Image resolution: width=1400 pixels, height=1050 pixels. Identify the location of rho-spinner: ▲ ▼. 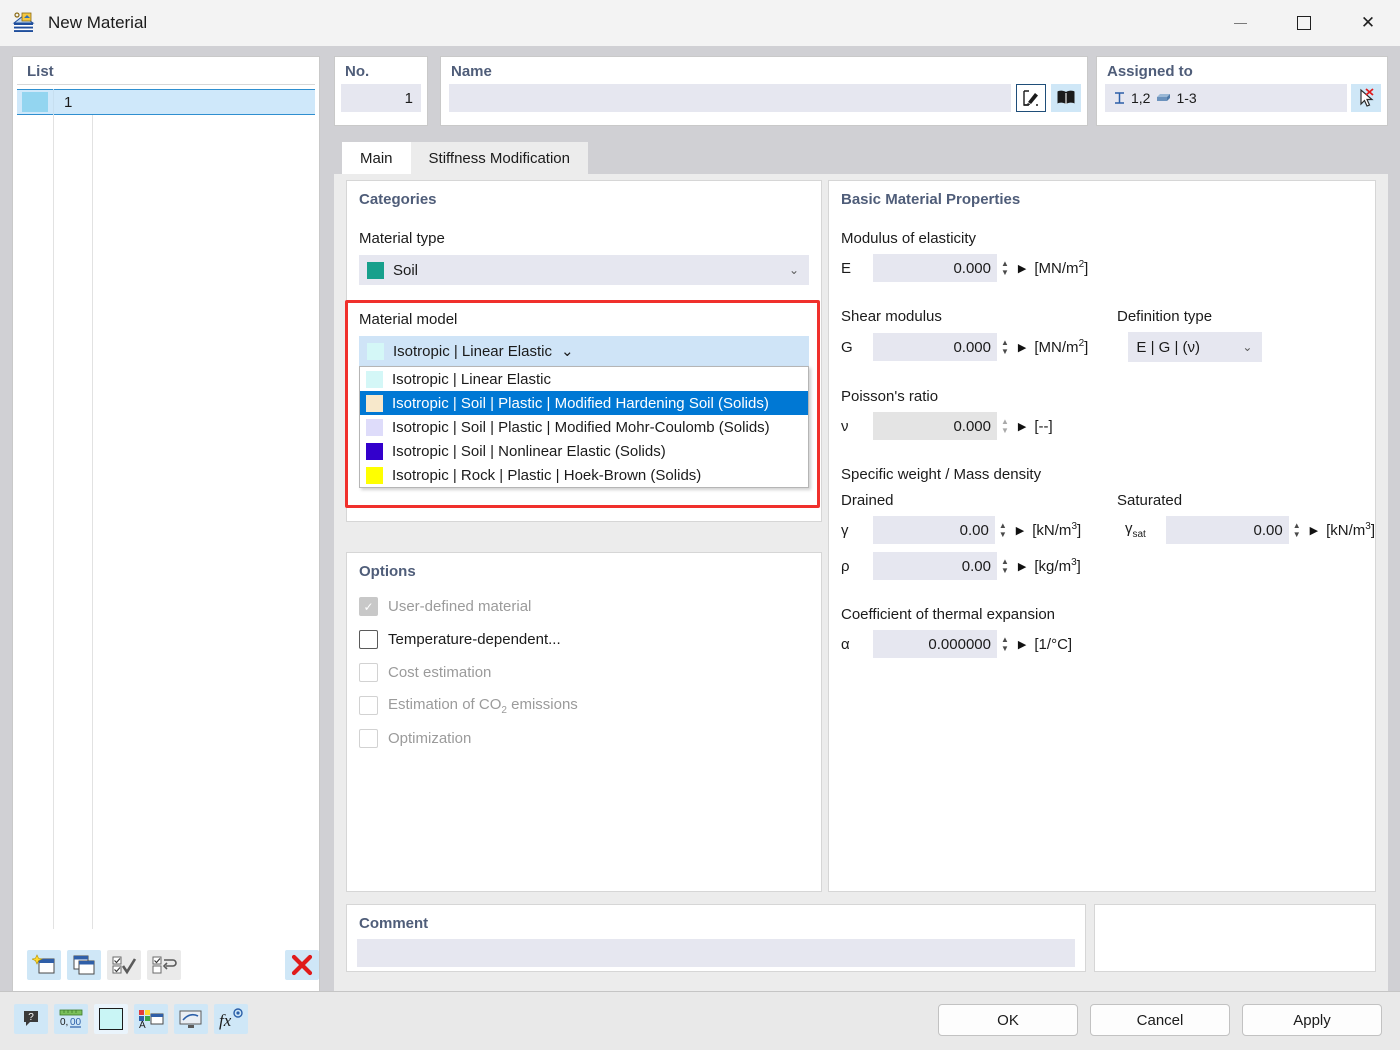
(1005, 566).